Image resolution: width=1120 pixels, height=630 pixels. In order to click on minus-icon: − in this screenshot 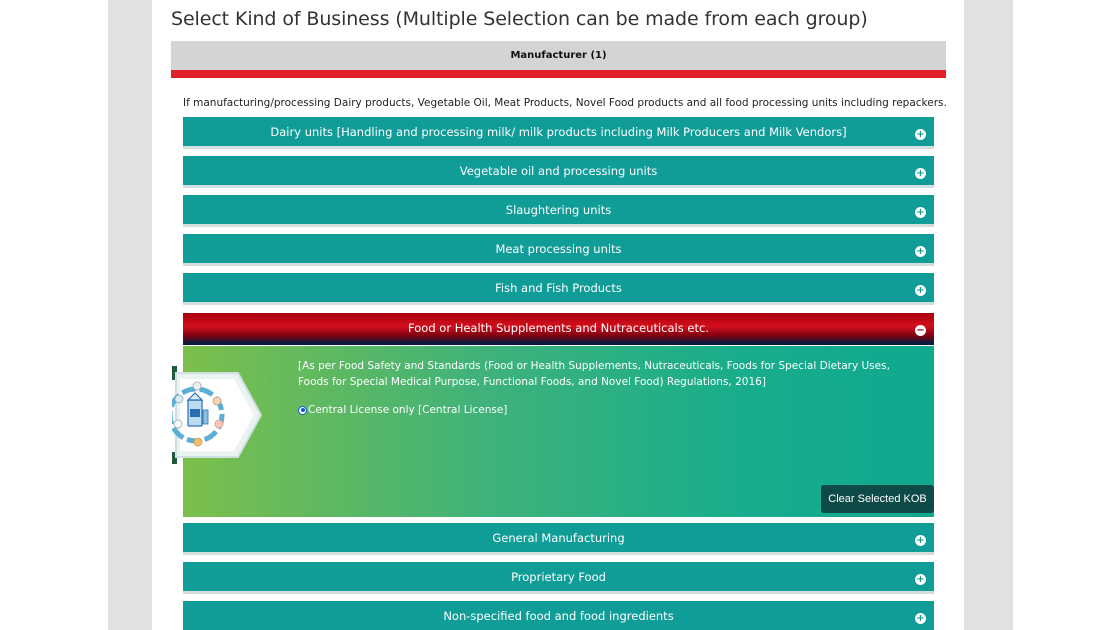, I will do `click(920, 330)`.